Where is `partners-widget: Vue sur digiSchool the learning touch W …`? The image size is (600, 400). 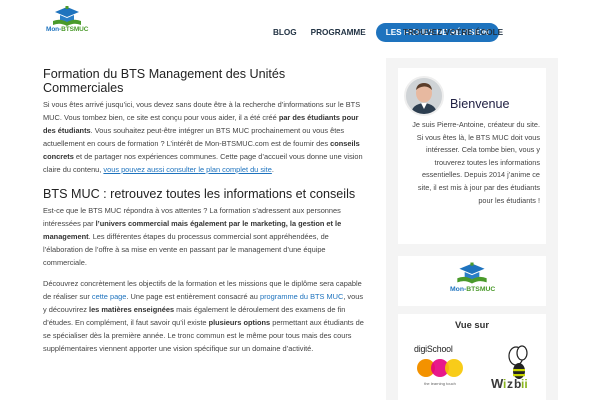
partners-widget: Vue sur digiSchool the learning touch W … is located at coordinates (472, 357).